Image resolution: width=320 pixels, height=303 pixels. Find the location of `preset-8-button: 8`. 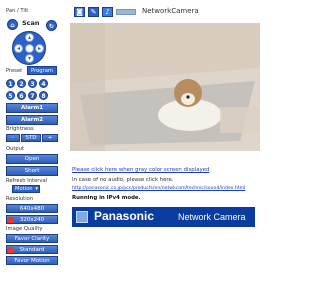

preset-8-button: 8 is located at coordinates (43, 95).